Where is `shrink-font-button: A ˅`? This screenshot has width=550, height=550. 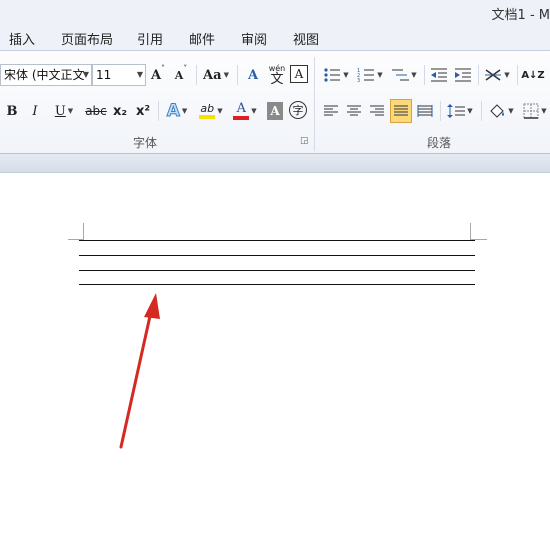
shrink-font-button: A ˅ is located at coordinates (181, 75).